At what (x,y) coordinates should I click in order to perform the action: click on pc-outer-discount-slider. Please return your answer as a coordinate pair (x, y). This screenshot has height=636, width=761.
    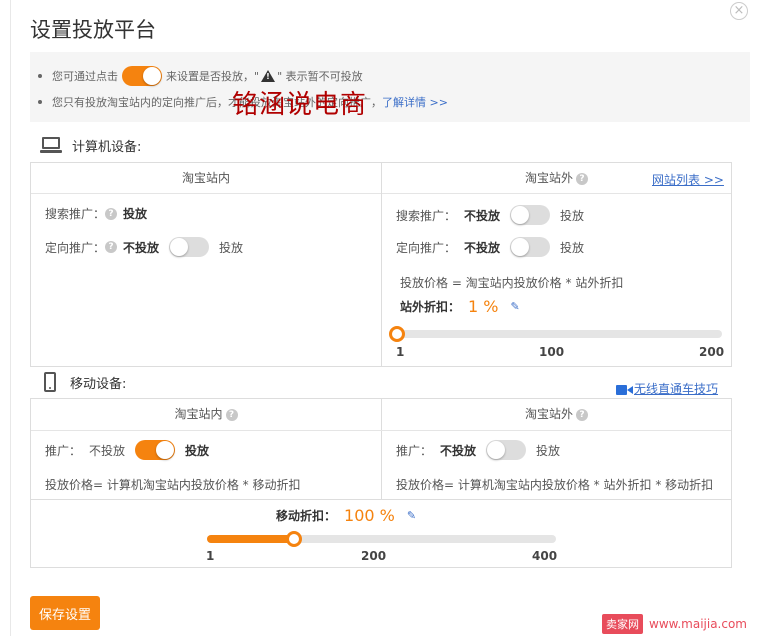
    Looking at the image, I should click on (555, 334).